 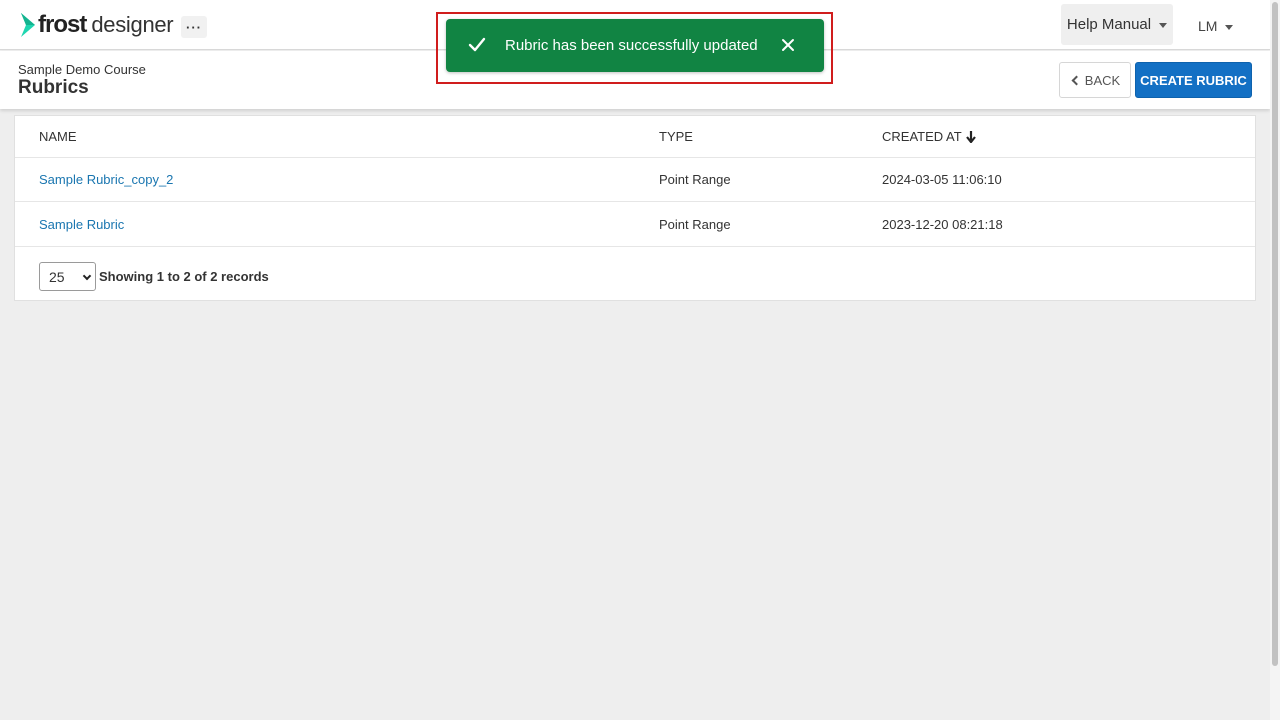 I want to click on check-icon, so click(x=477, y=44).